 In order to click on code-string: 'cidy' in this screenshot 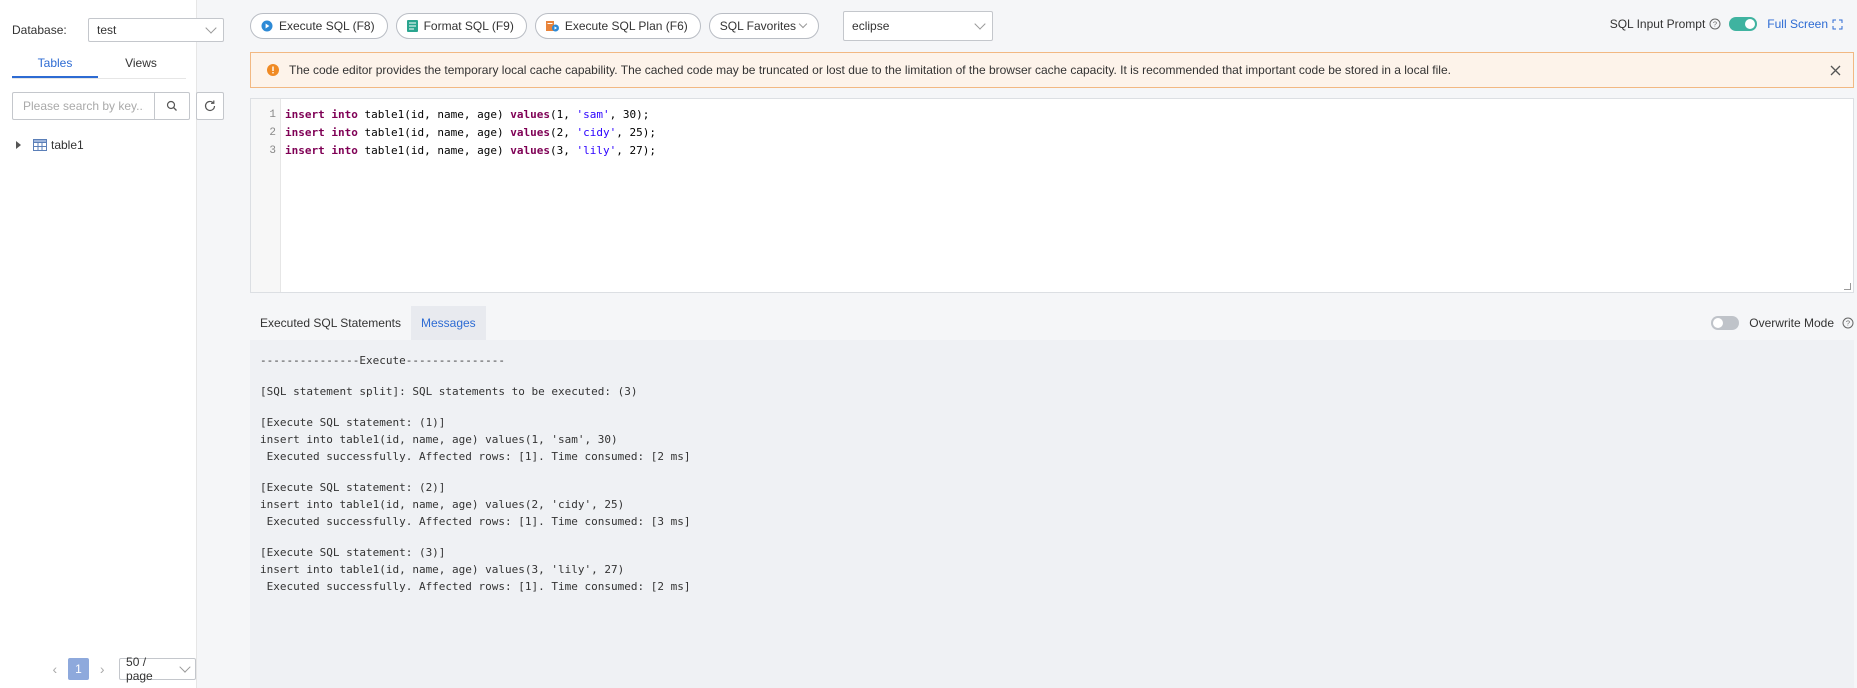, I will do `click(596, 132)`.